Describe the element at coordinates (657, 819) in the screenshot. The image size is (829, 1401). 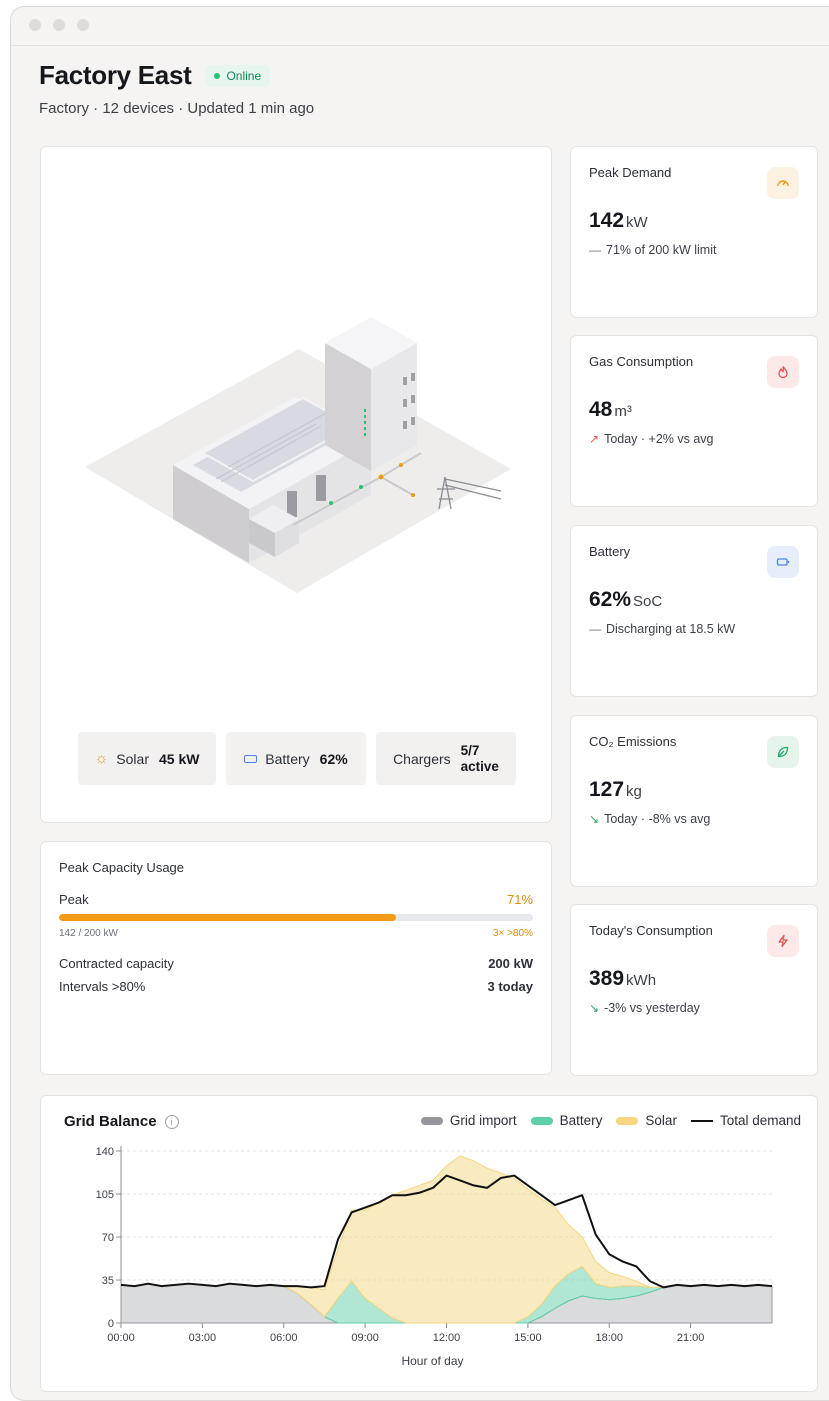
I see `kpi-note-text: Today · -8% vs avg` at that location.